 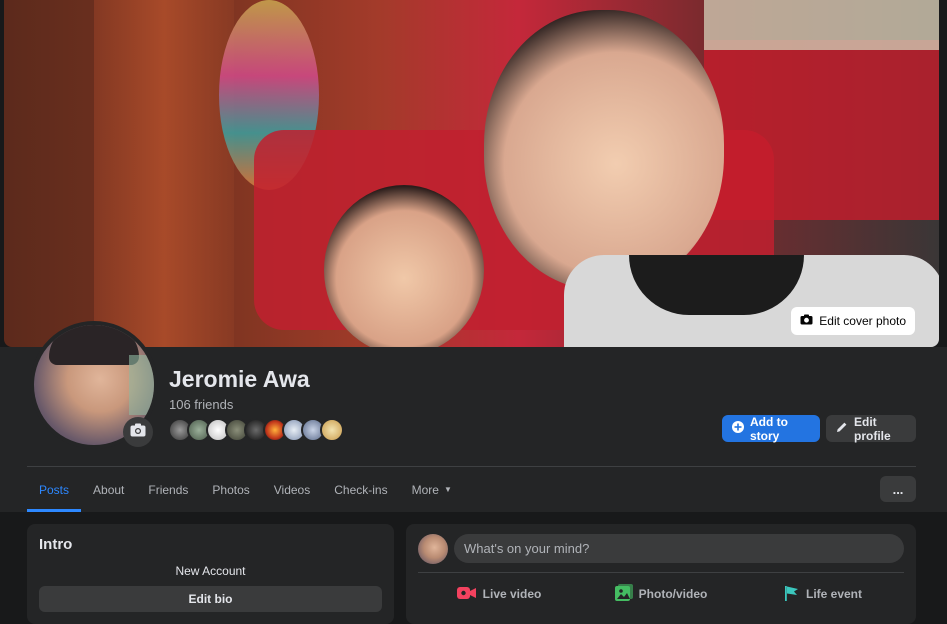 I want to click on tab-photos: Photos, so click(x=230, y=489).